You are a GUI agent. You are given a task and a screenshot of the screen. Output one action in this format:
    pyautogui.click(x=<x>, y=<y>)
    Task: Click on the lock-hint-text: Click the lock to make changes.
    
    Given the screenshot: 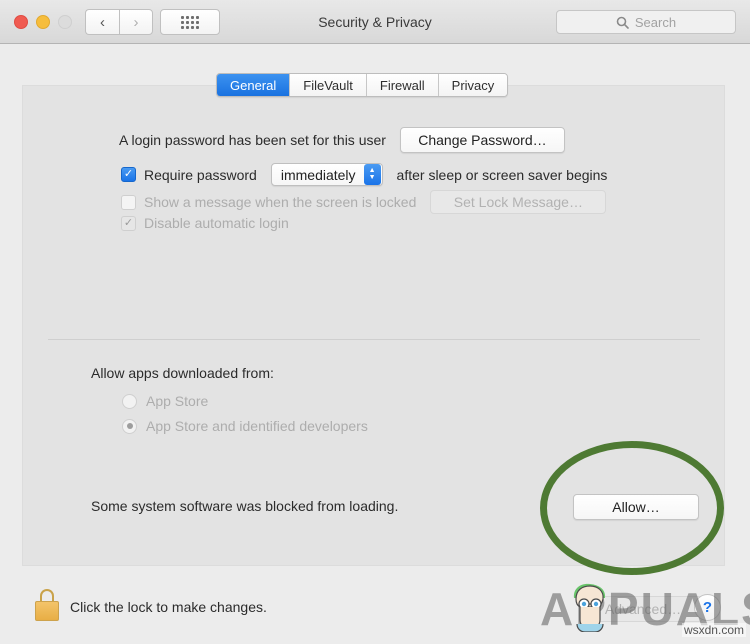 What is the action you would take?
    pyautogui.click(x=168, y=607)
    